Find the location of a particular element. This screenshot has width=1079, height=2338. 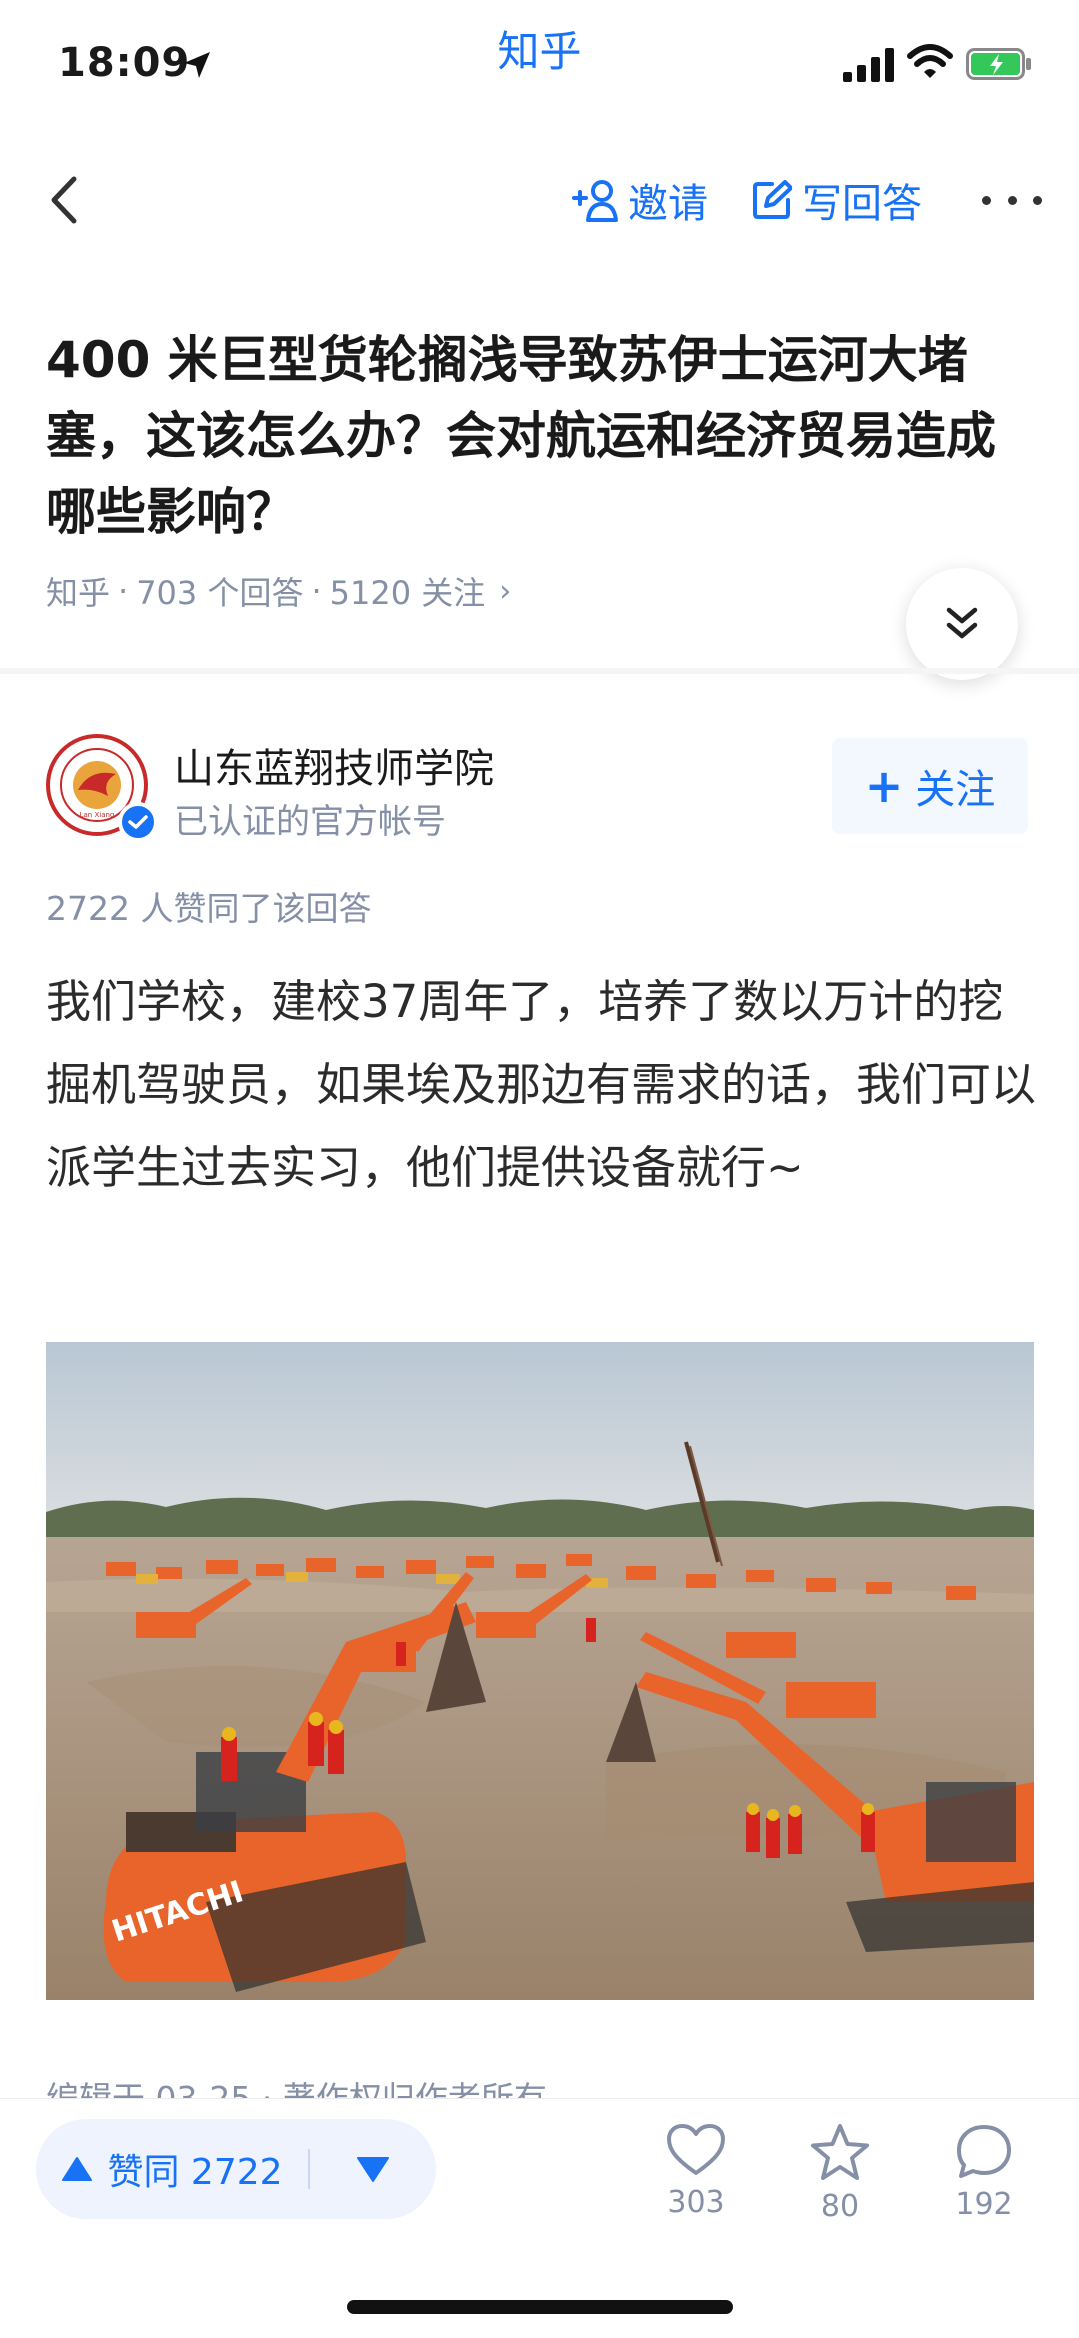

collapse-button is located at coordinates (962, 624).